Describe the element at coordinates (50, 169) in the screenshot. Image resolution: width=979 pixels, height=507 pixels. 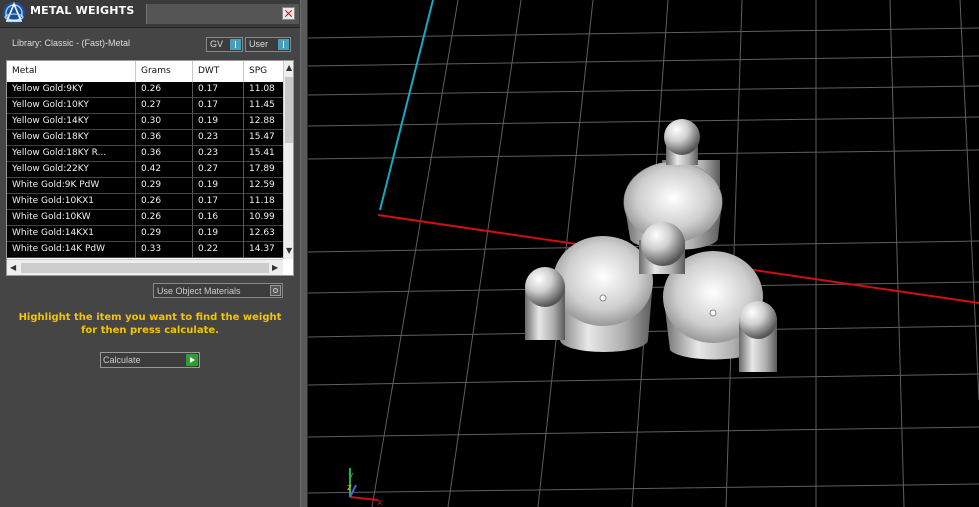
I see `cell-metal: Yellow Gold:22KY` at that location.